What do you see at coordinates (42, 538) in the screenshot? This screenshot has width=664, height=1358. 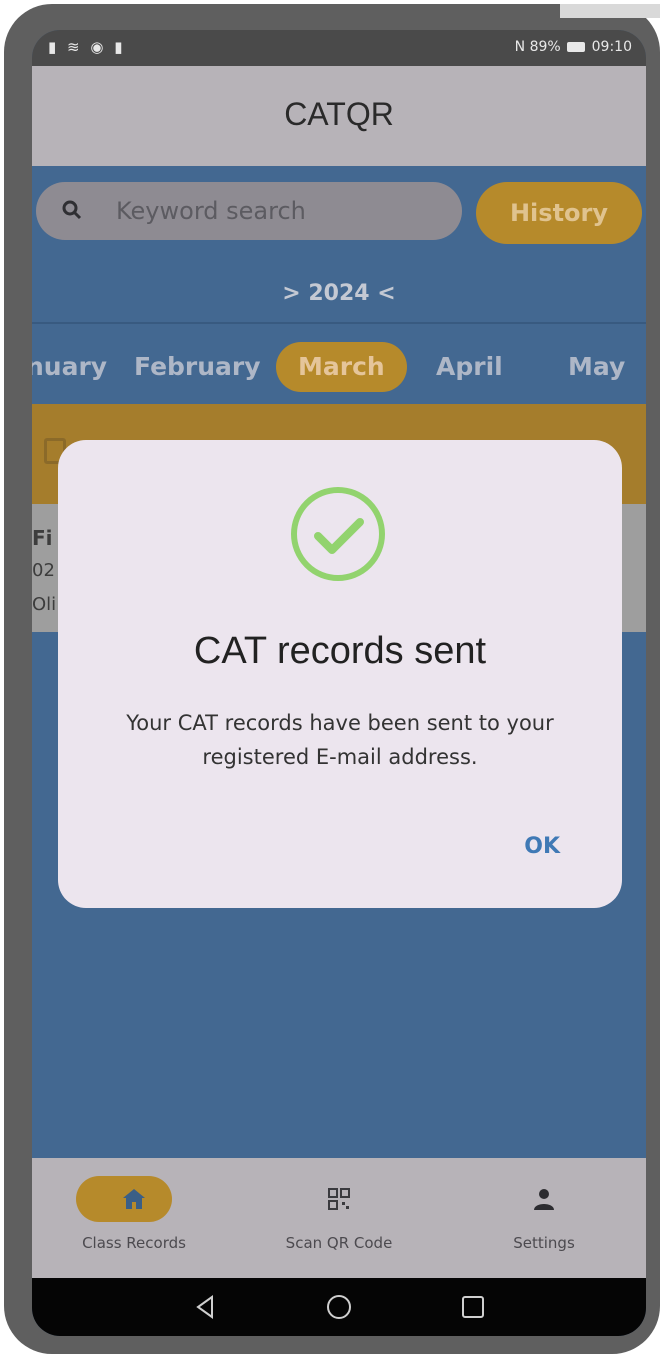 I see `list-item-title: Fi` at bounding box center [42, 538].